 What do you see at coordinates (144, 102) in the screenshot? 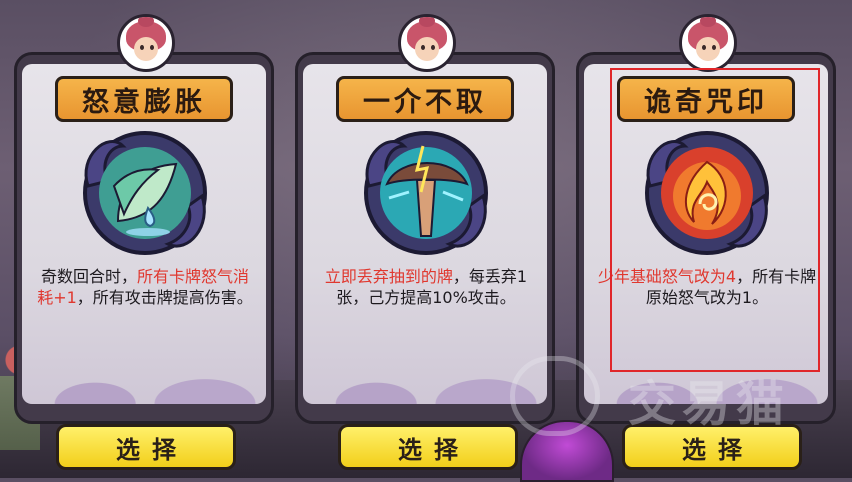
I see `card-title: 怒意膨胀` at bounding box center [144, 102].